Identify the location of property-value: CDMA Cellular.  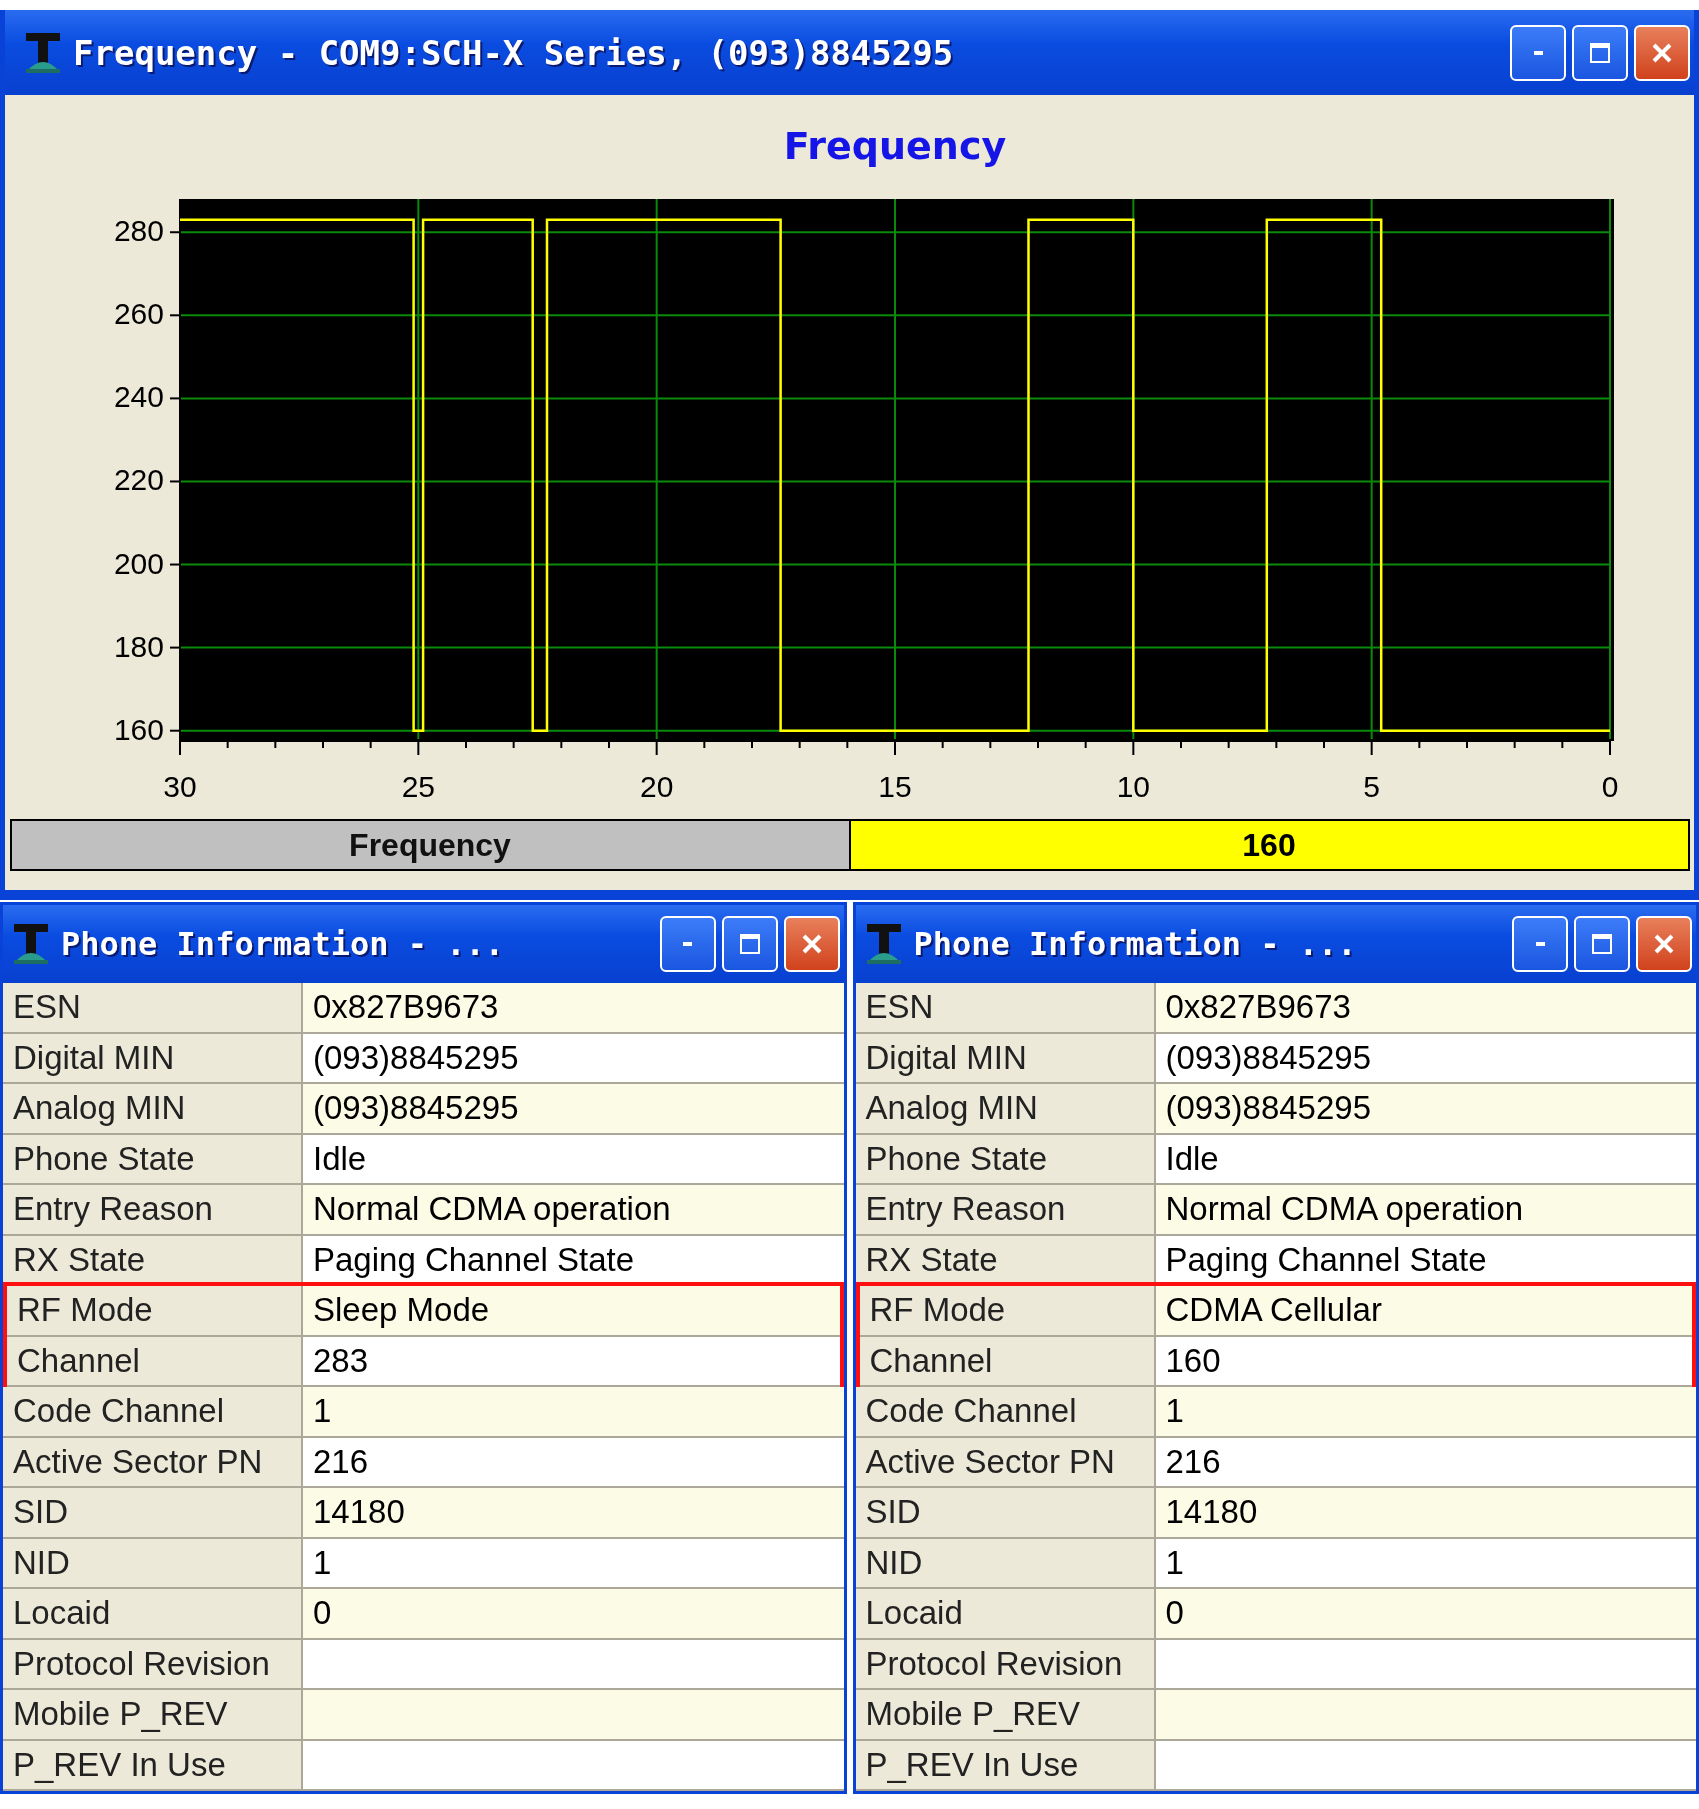
(1423, 1311).